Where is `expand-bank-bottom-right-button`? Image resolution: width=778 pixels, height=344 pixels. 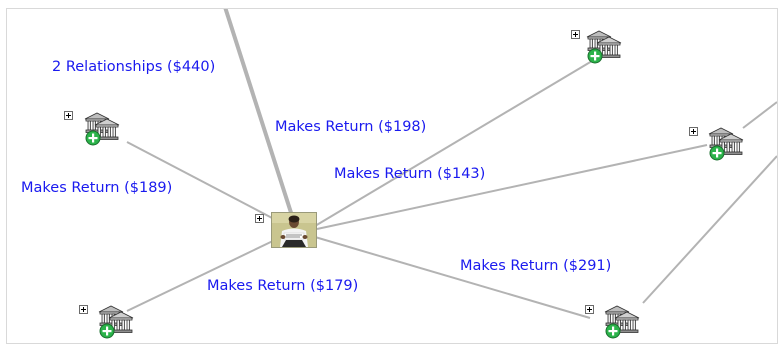 expand-bank-bottom-right-button is located at coordinates (589, 309).